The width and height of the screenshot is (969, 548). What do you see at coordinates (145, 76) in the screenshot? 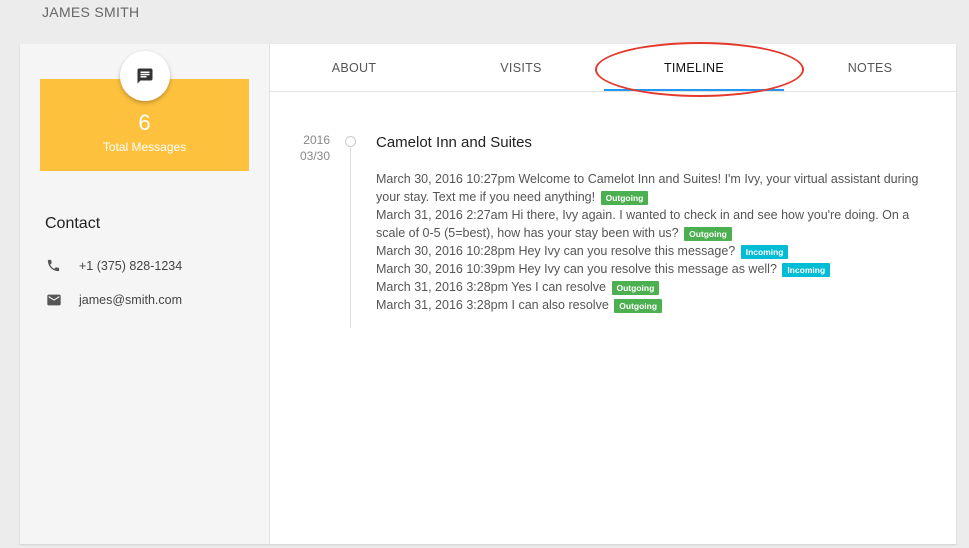
I see `message-icon` at bounding box center [145, 76].